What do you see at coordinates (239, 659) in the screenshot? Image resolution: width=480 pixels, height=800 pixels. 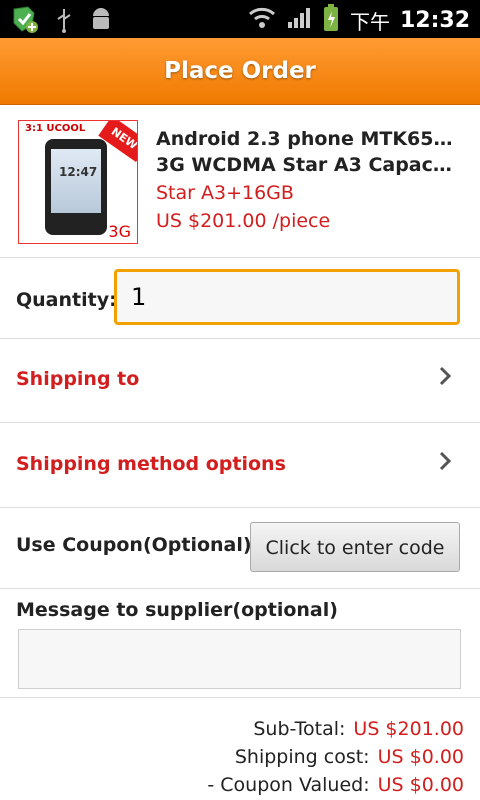 I see `message-textarea` at bounding box center [239, 659].